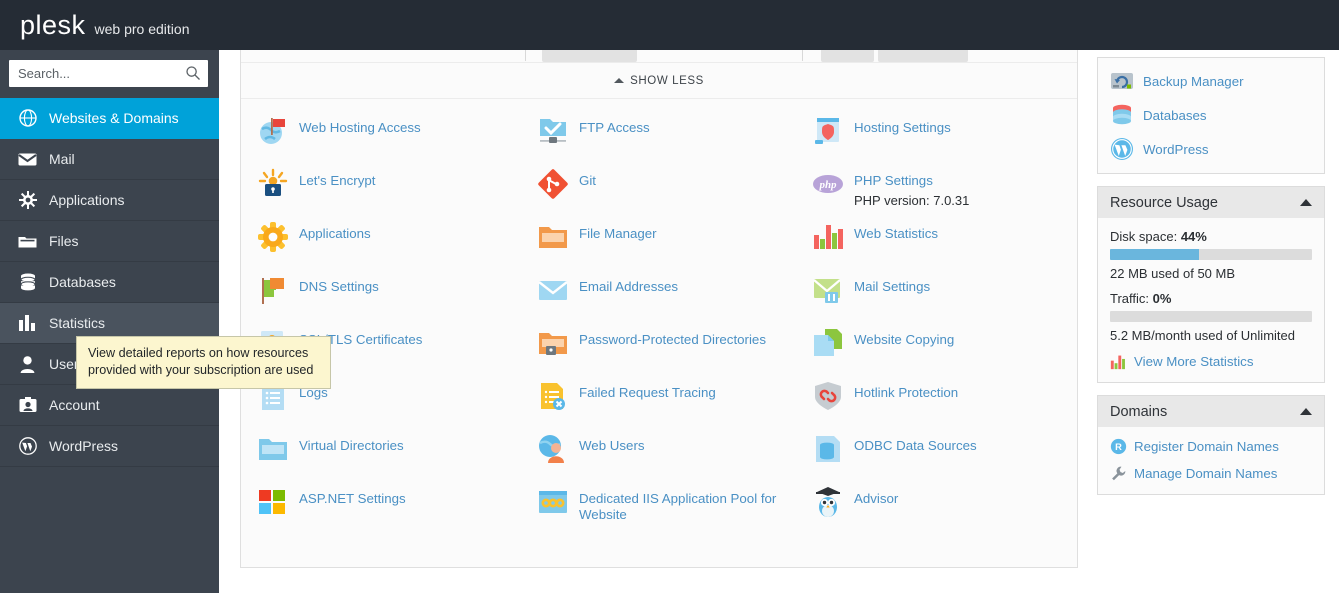 This screenshot has height=593, width=1339. Describe the element at coordinates (674, 406) in the screenshot. I see `tool-failed-request-tracing: Failed Request Tracing` at that location.